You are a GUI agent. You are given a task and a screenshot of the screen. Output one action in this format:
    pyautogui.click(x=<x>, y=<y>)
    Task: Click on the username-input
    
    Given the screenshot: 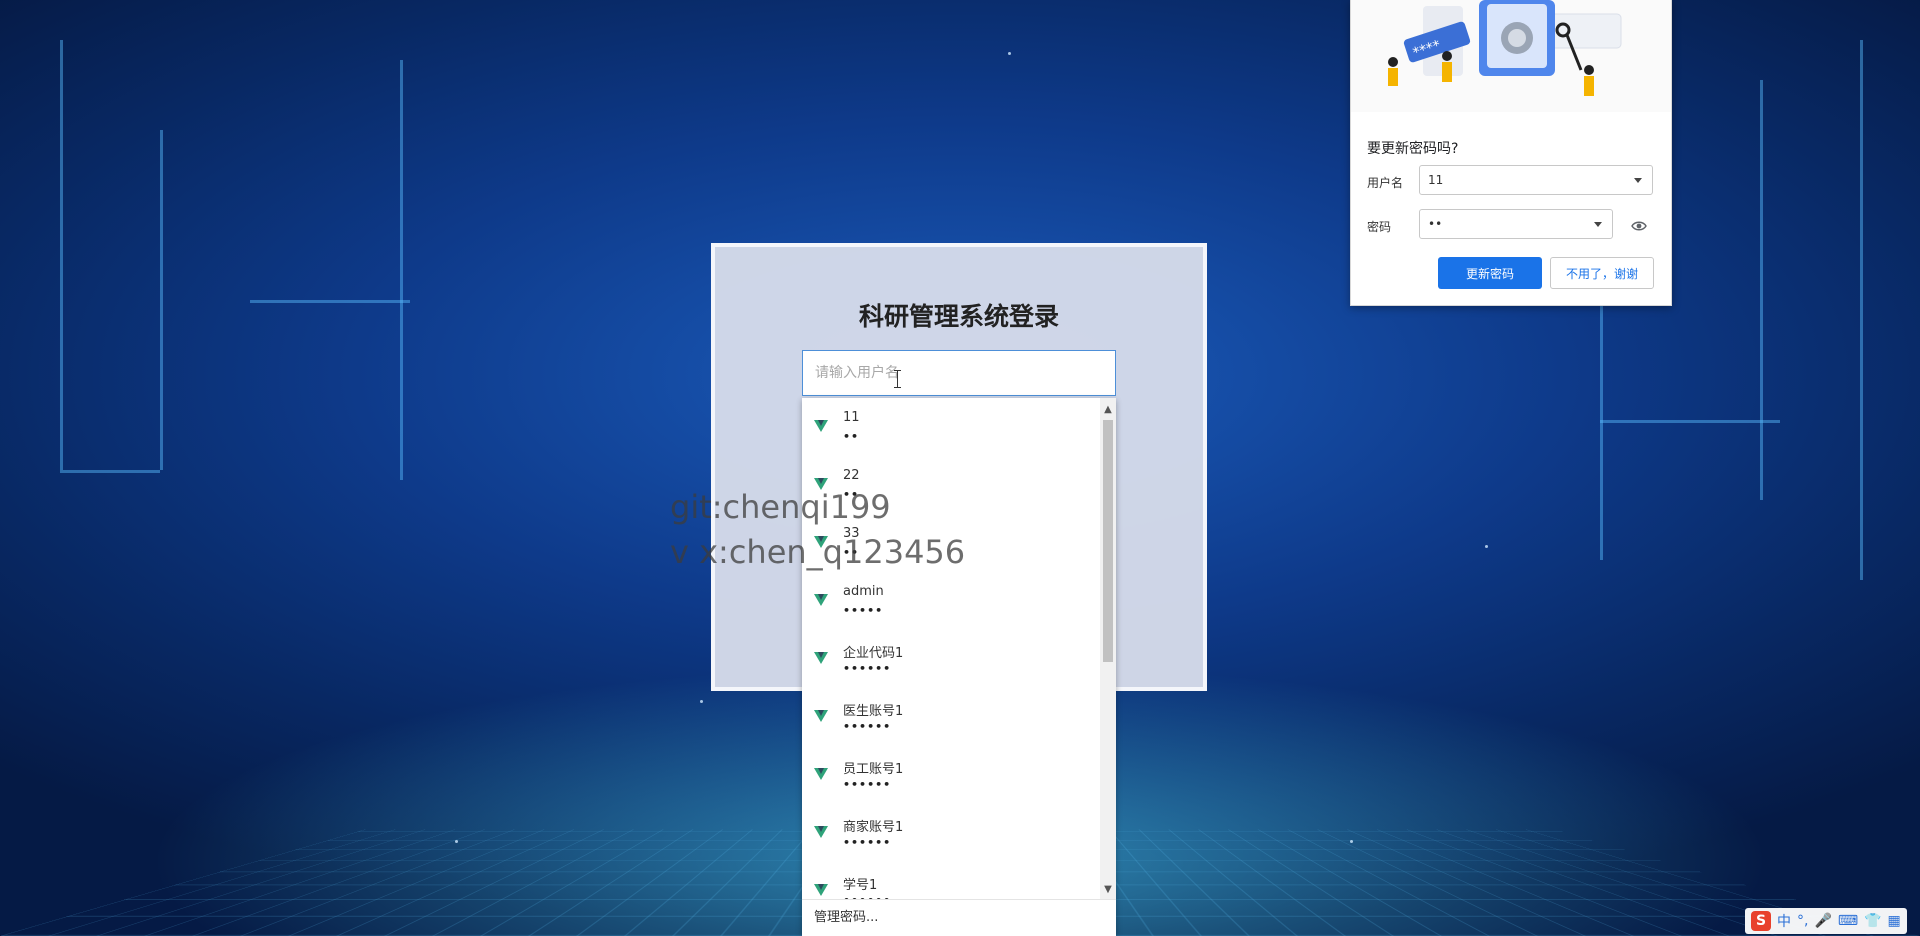 What is the action you would take?
    pyautogui.click(x=959, y=373)
    